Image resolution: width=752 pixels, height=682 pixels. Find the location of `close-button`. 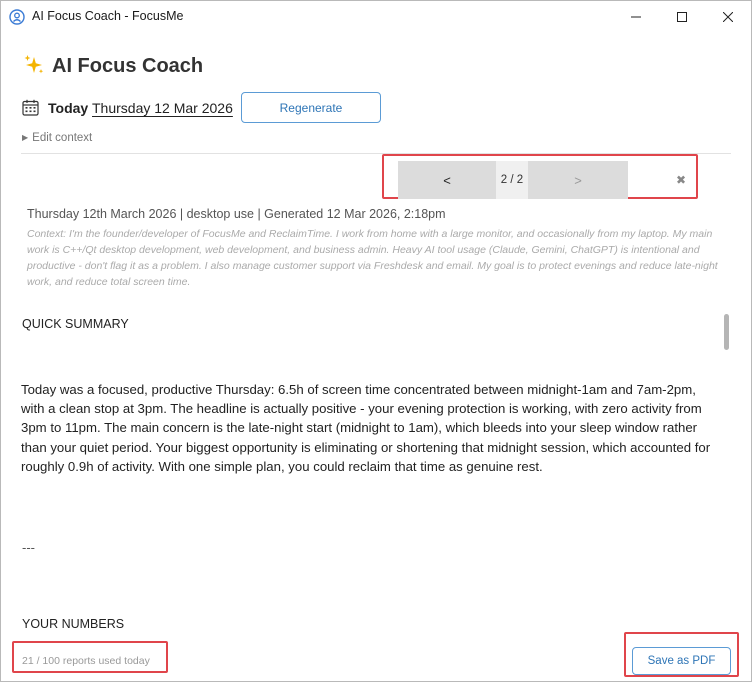

close-button is located at coordinates (728, 17).